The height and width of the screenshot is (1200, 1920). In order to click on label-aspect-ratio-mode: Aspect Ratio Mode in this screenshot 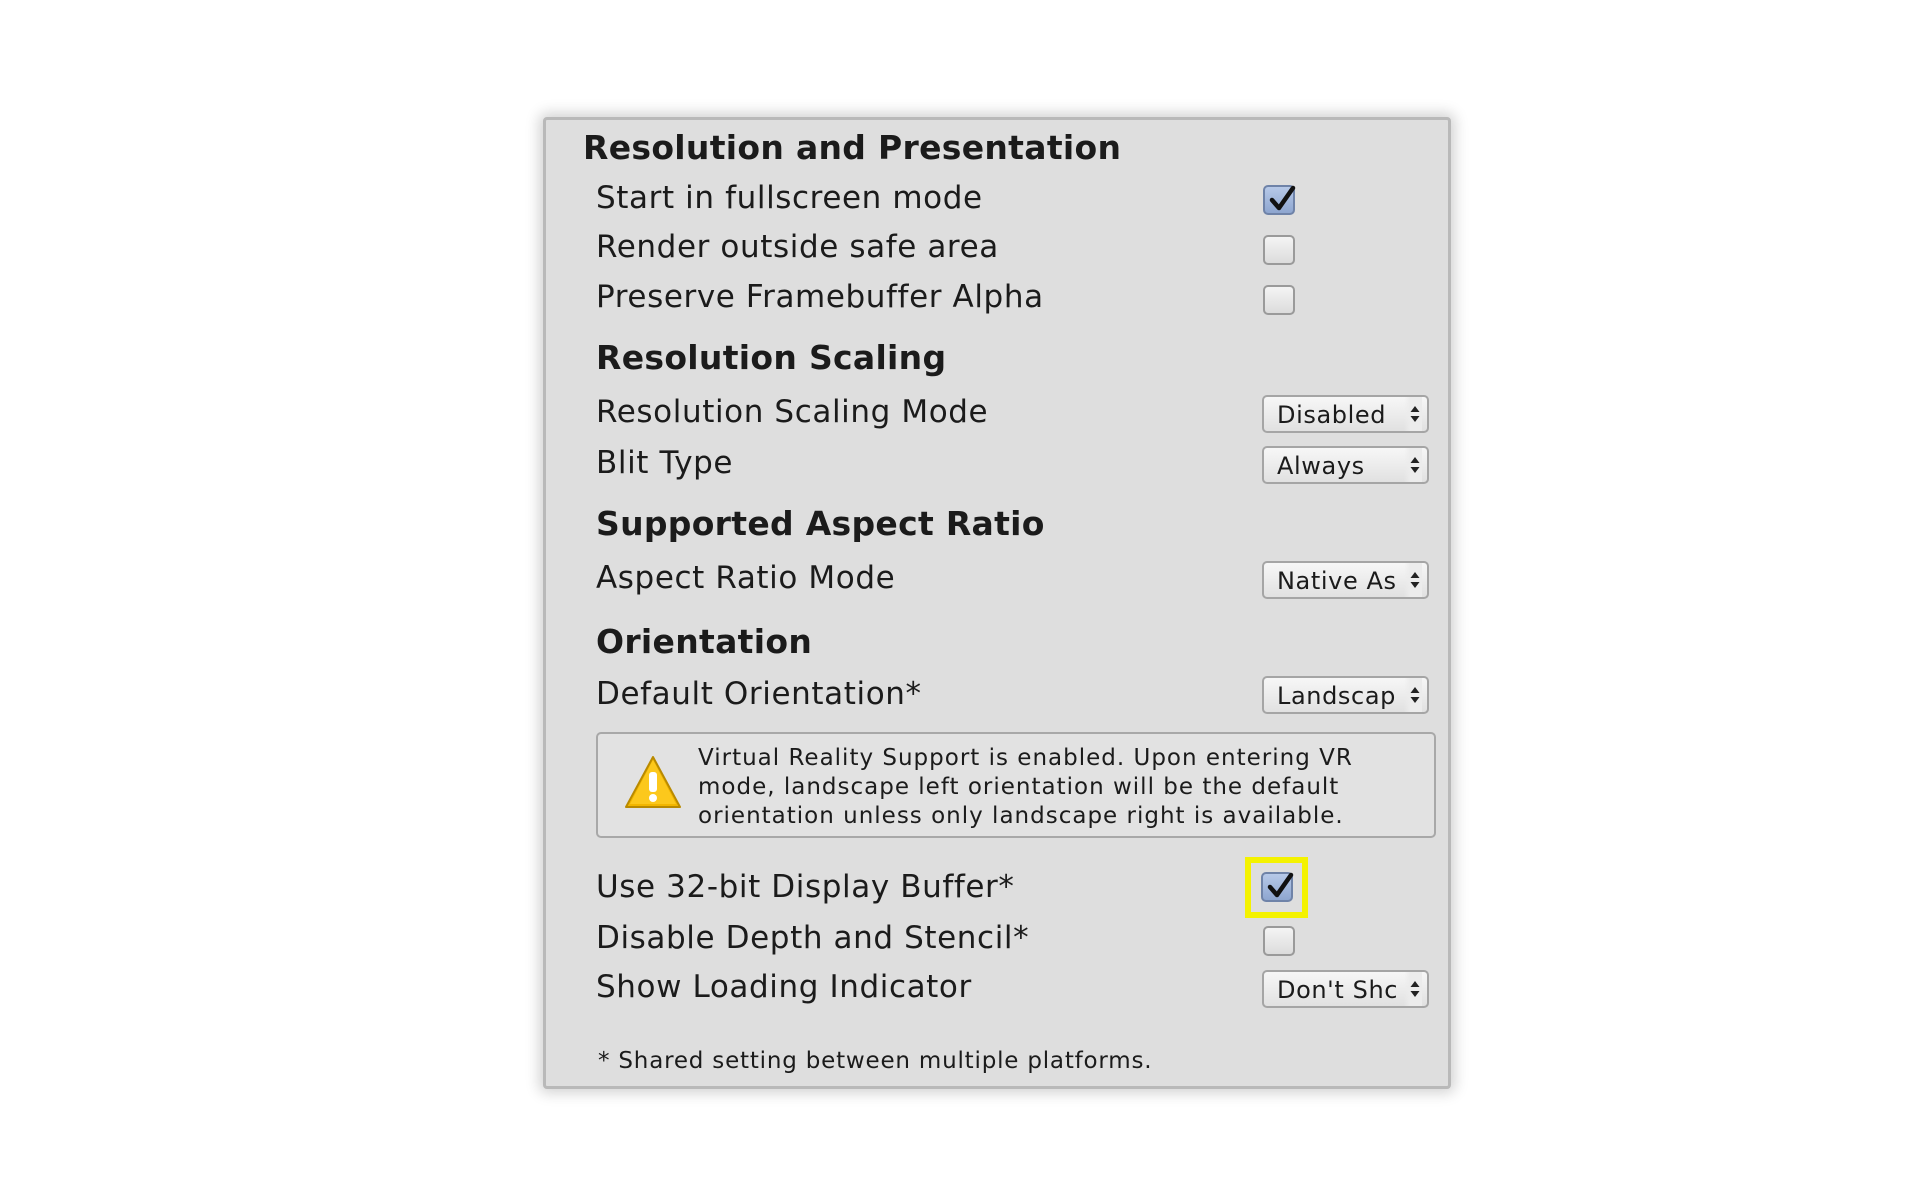, I will do `click(746, 578)`.